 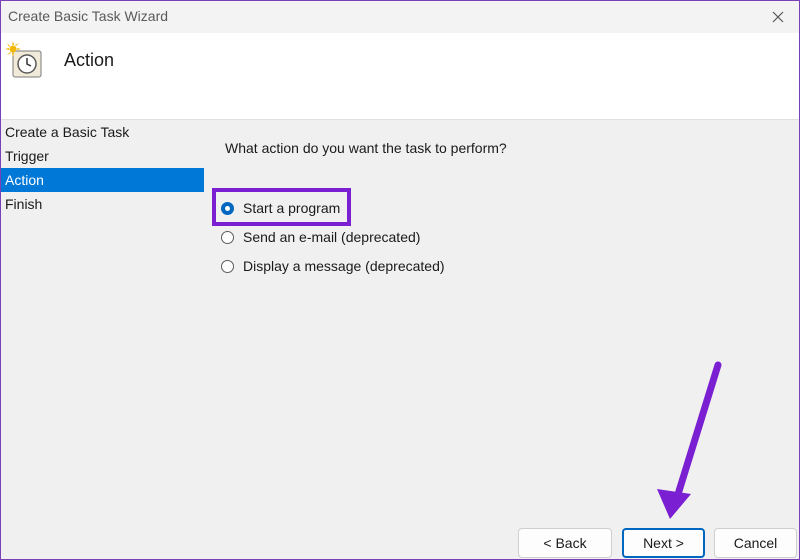 What do you see at coordinates (27, 156) in the screenshot?
I see `sidebar-item-label: Trigger` at bounding box center [27, 156].